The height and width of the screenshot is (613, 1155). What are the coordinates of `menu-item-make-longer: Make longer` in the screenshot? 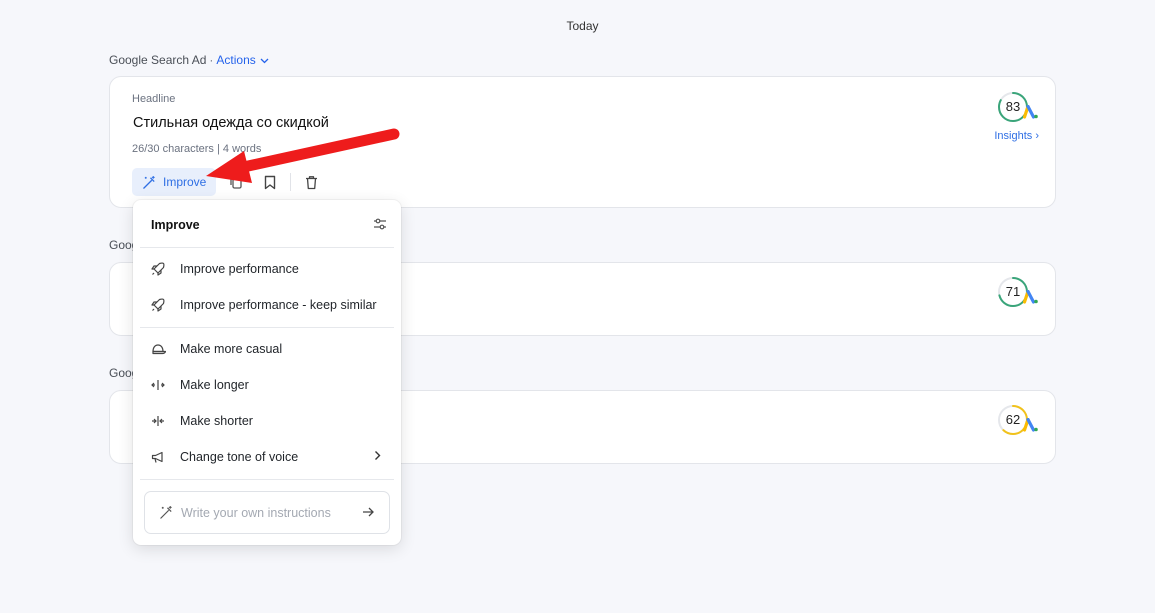 It's located at (267, 385).